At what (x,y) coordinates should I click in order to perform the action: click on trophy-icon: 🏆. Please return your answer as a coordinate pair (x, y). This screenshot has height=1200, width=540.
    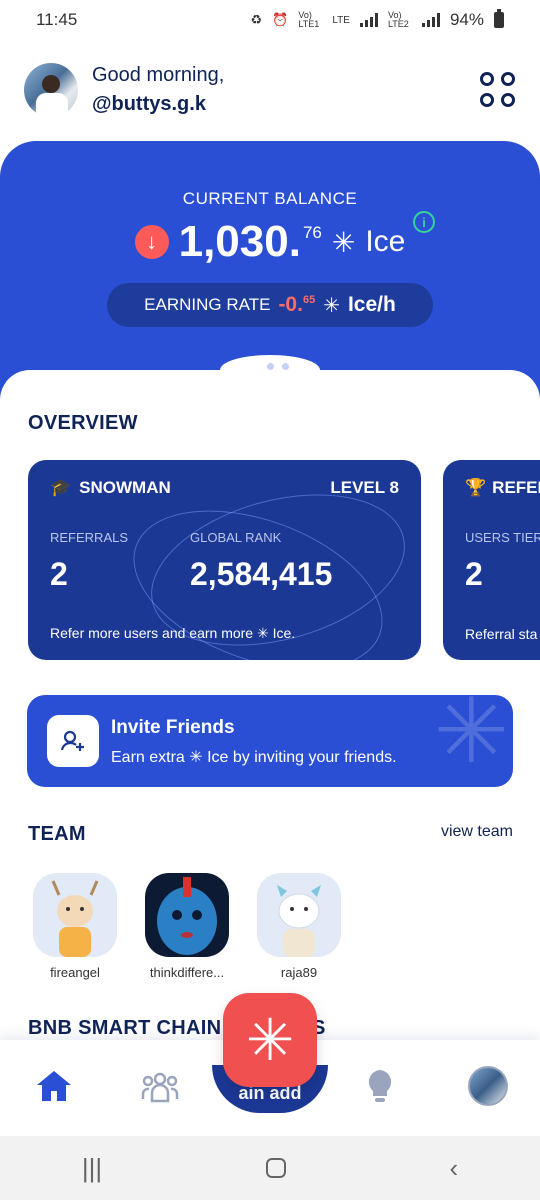
    Looking at the image, I should click on (476, 487).